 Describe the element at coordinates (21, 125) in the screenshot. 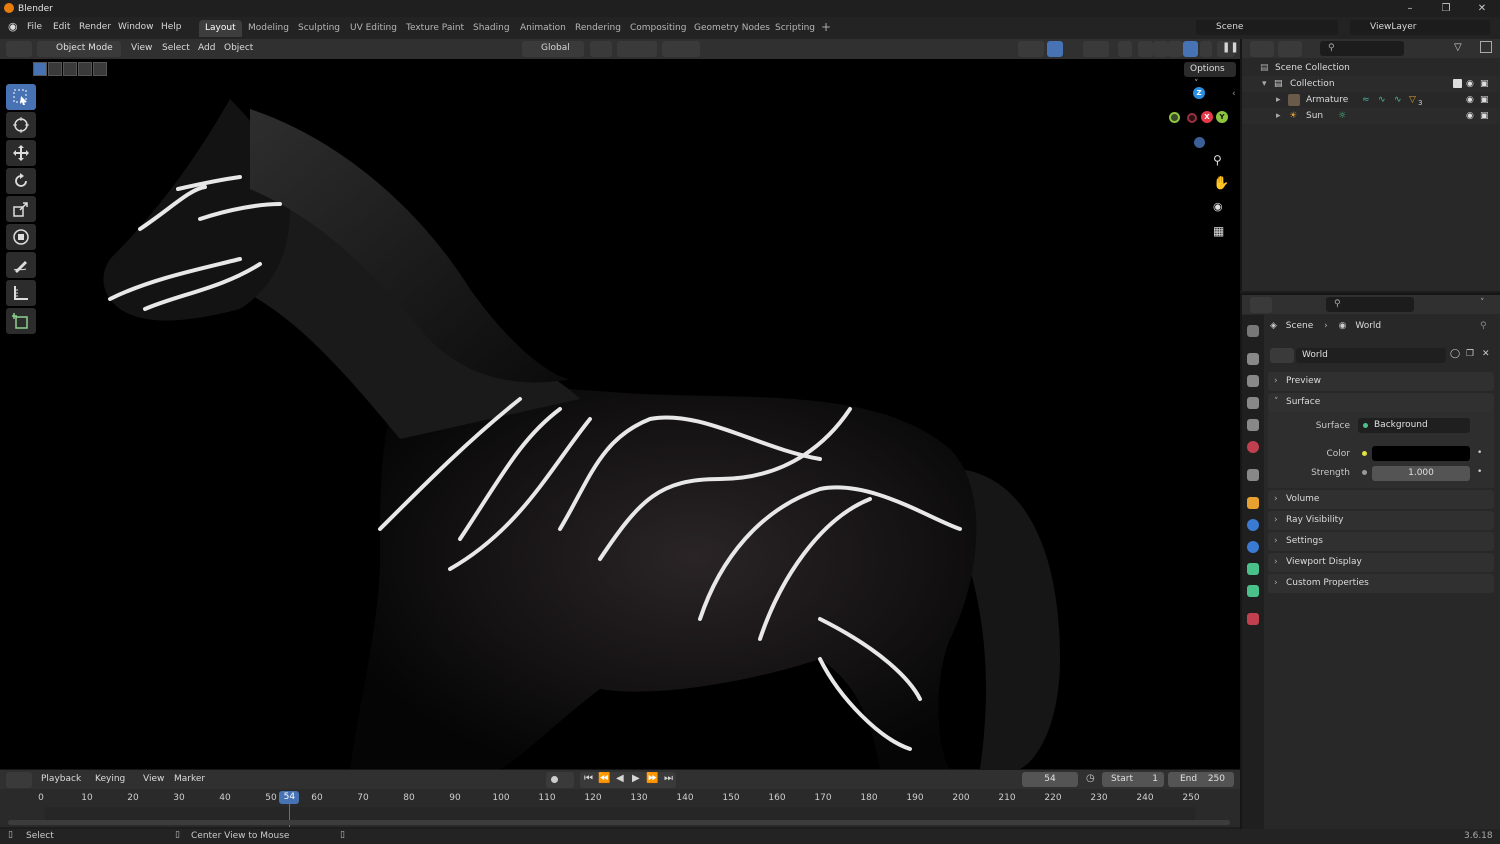

I see `cursor-tool` at that location.